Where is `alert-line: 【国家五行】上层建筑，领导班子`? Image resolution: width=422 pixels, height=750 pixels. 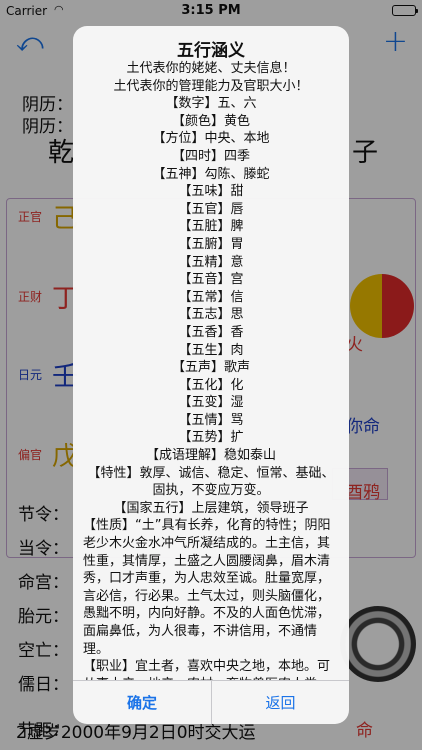
alert-line: 【国家五行】上层建筑，领导班子 is located at coordinates (211, 508).